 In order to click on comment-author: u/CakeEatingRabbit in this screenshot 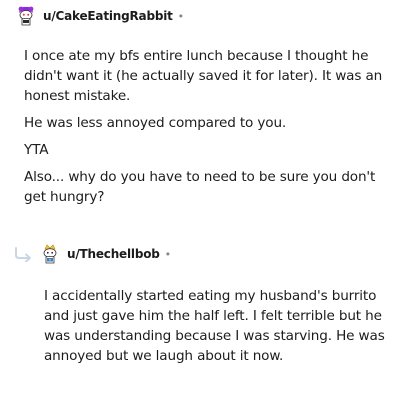, I will do `click(108, 16)`.